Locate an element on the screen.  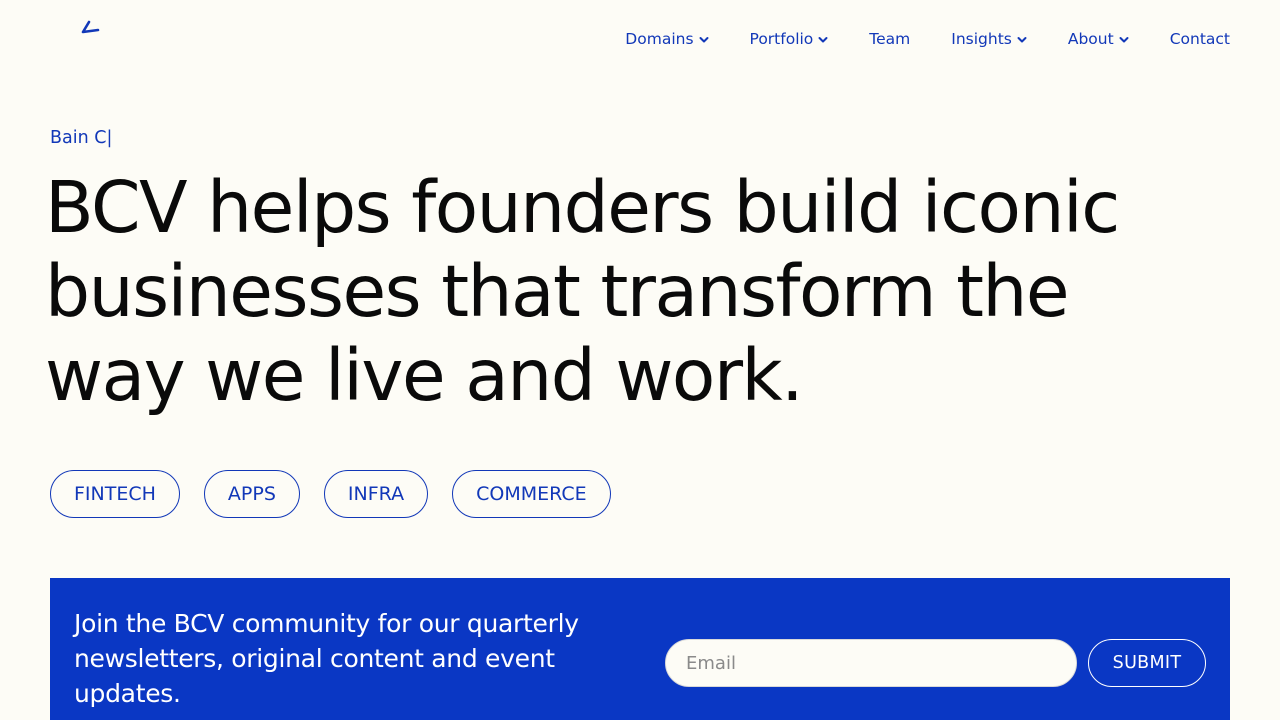
submit-button: SUBMIT is located at coordinates (1147, 663).